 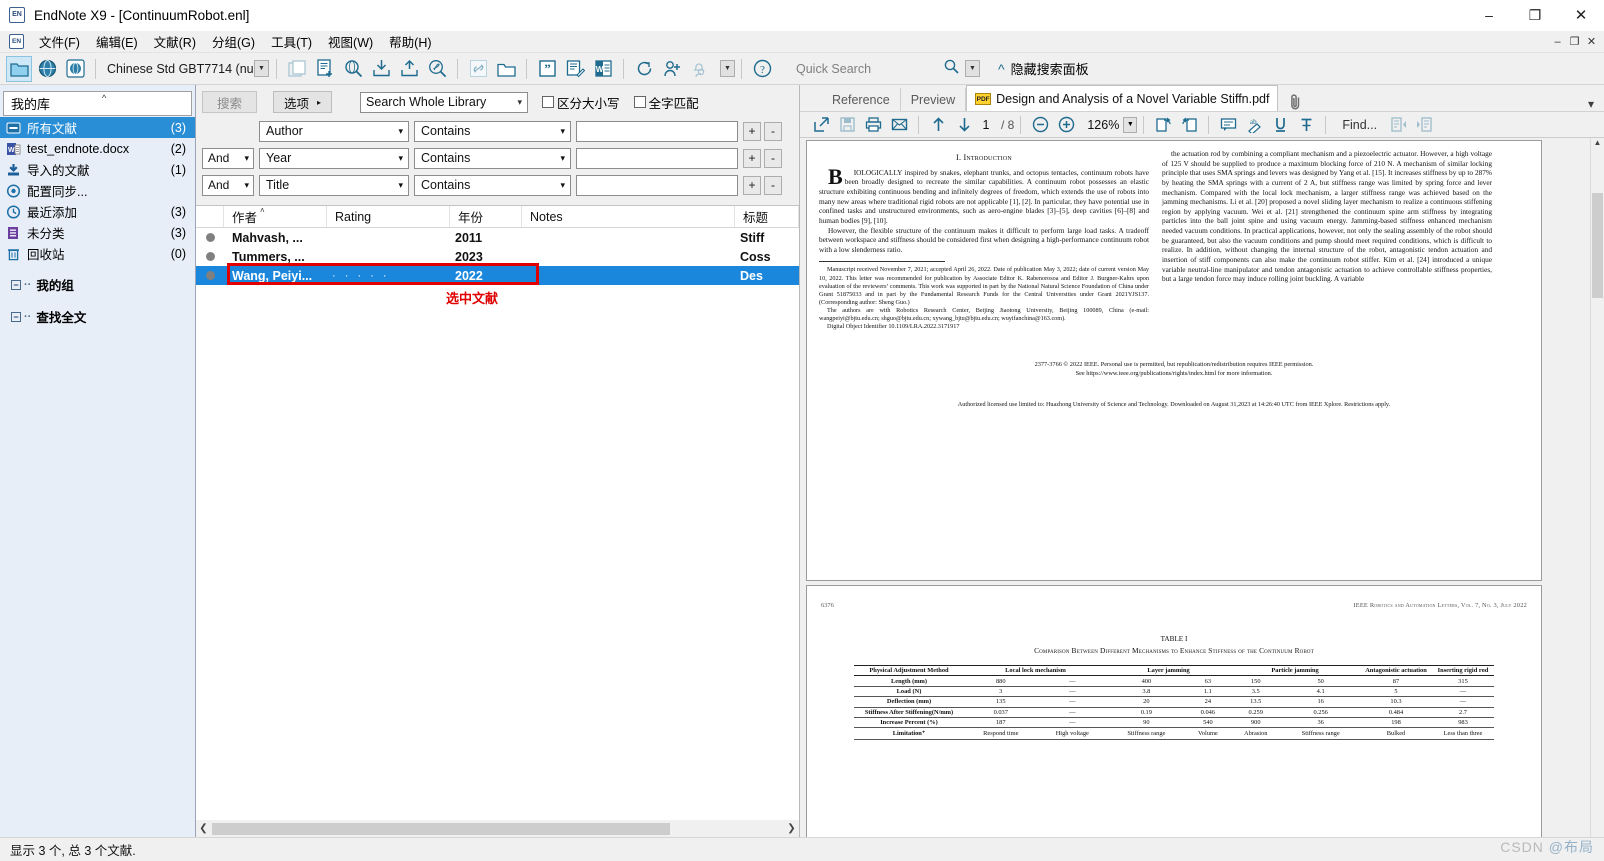 I want to click on search-term-input, so click(x=657, y=131).